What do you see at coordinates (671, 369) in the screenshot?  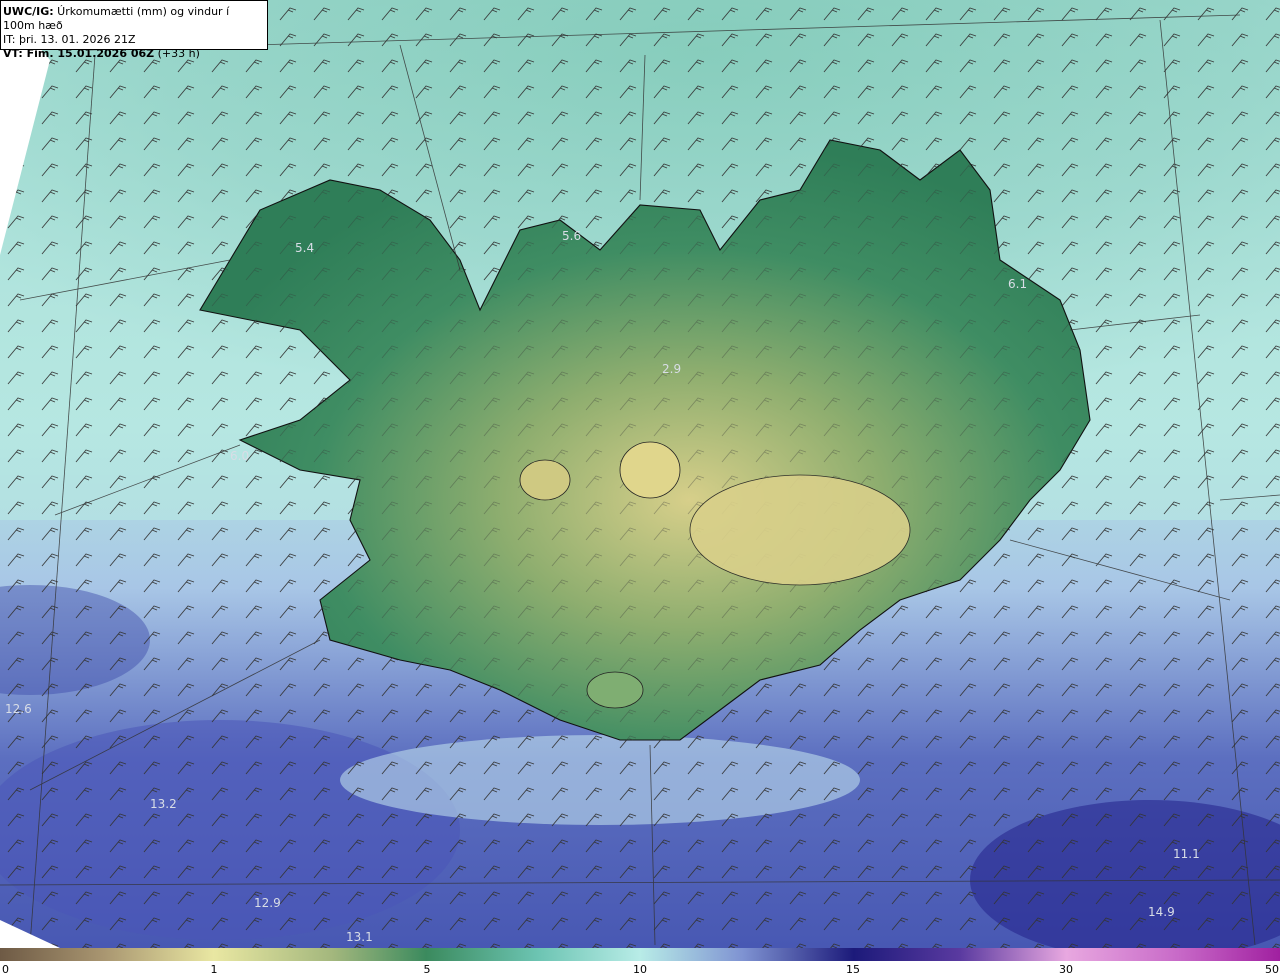 I see `map-label-3: 2.9` at bounding box center [671, 369].